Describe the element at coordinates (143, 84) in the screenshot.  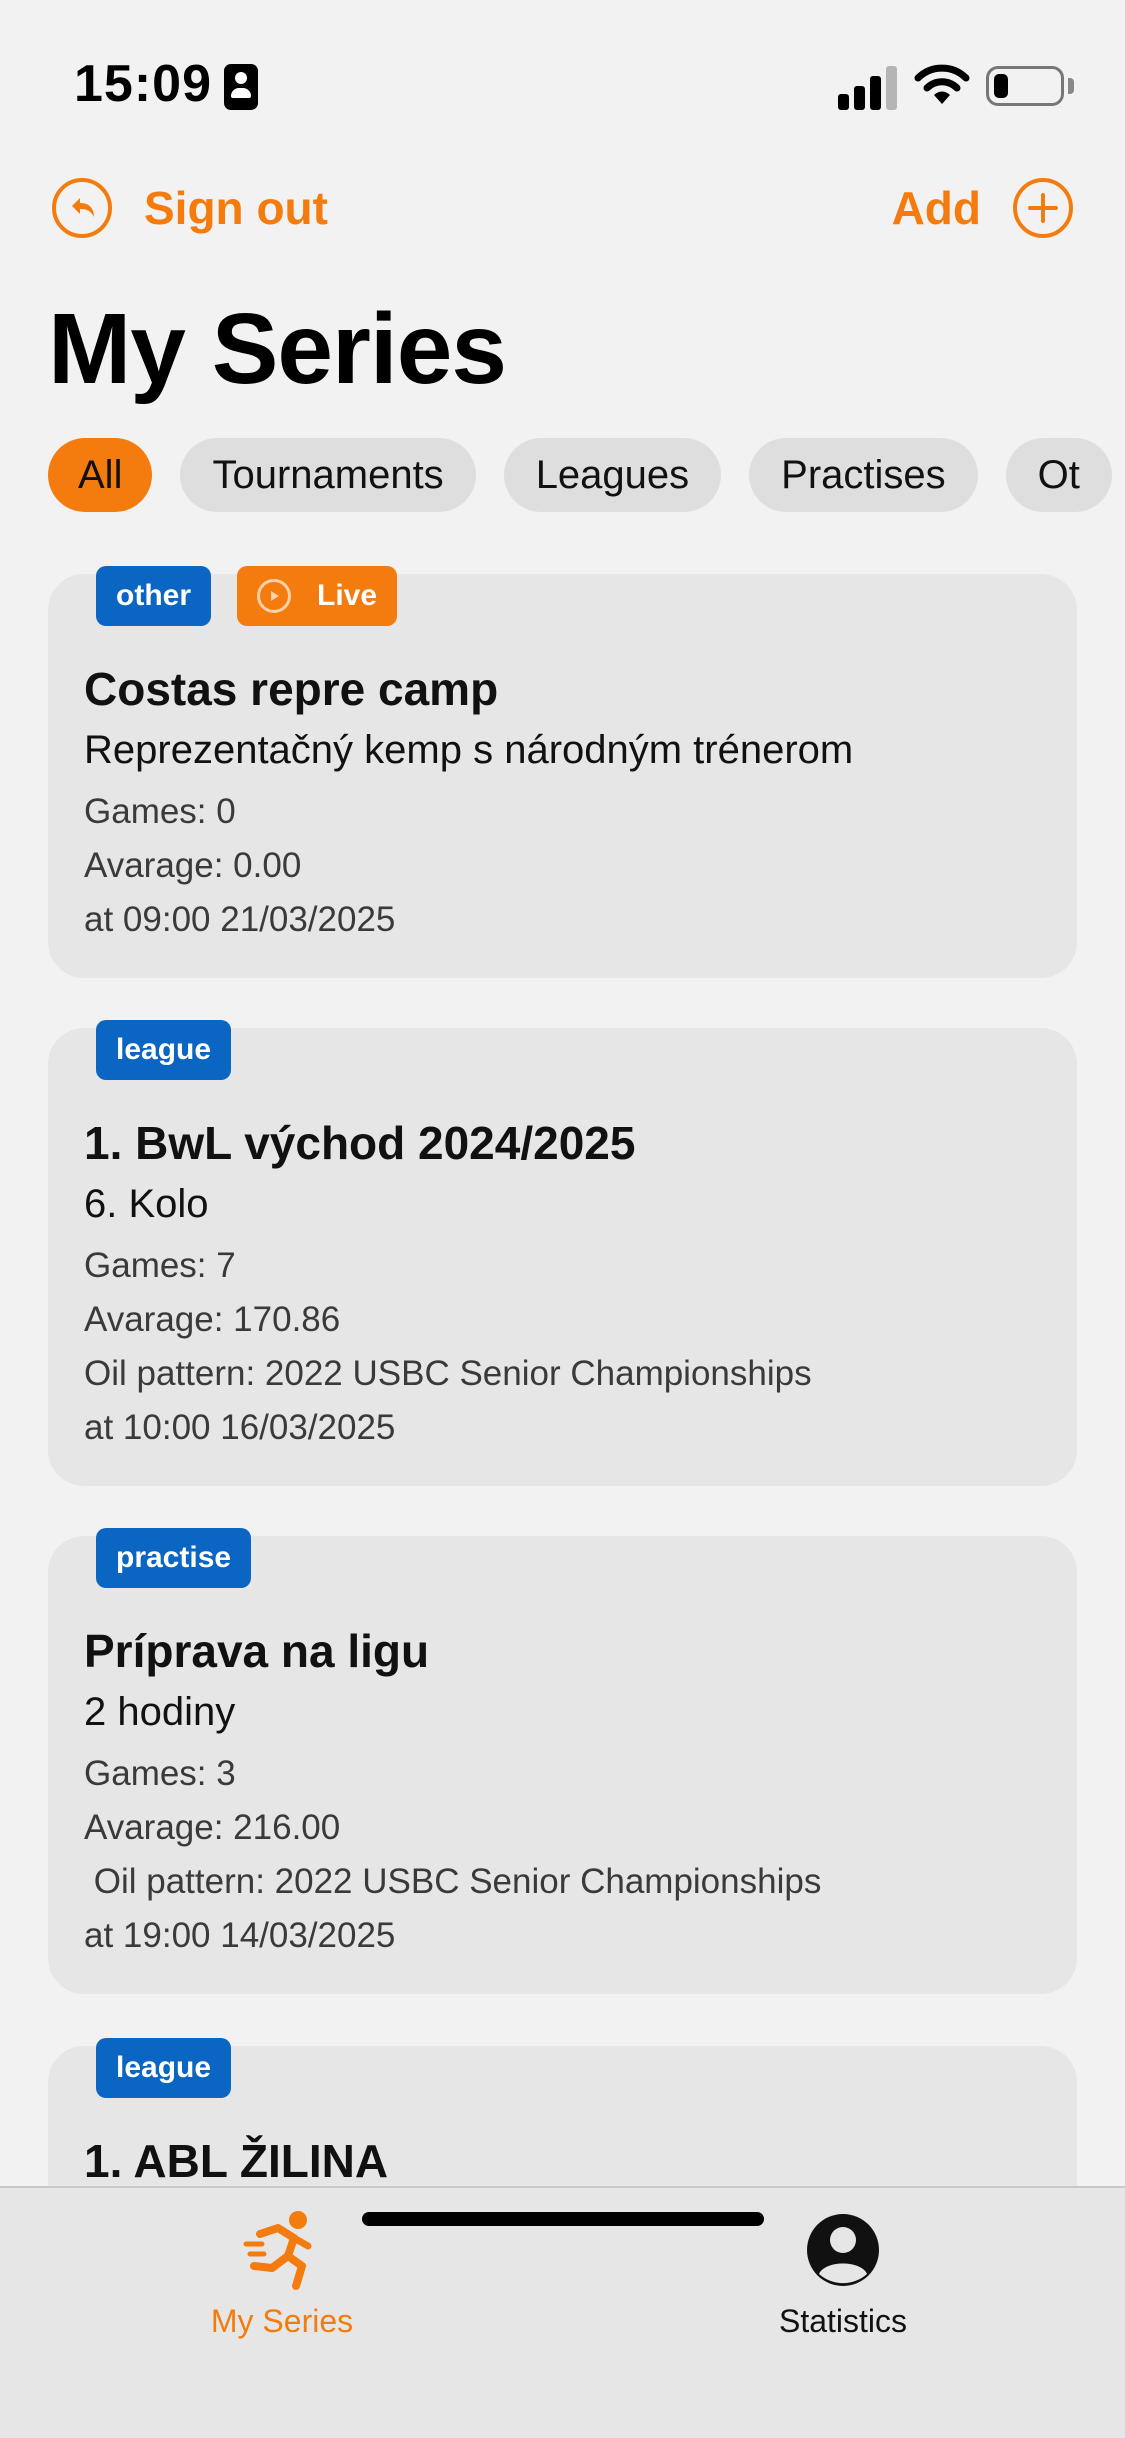
I see `status-time: 15:09` at that location.